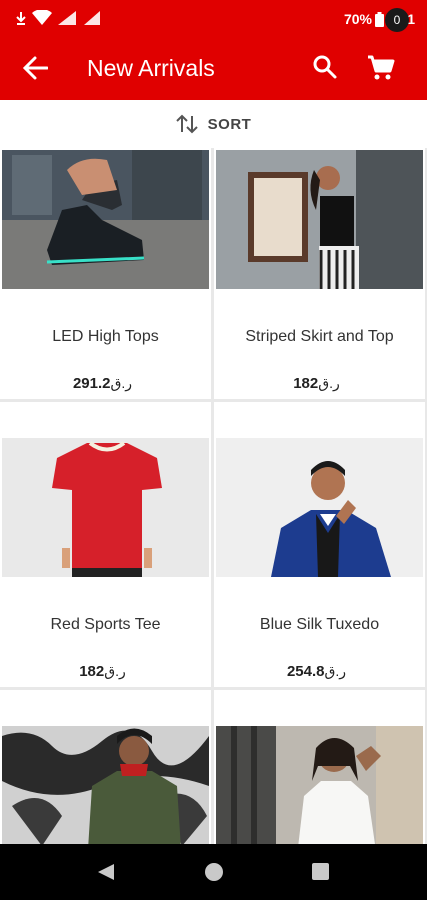  I want to click on nav-back-icon, so click(106, 872).